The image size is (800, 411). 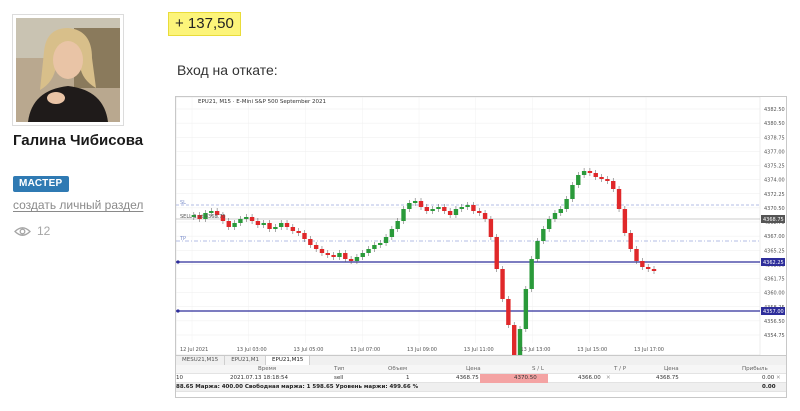 What do you see at coordinates (44, 231) in the screenshot?
I see `view-count-value: 12` at bounding box center [44, 231].